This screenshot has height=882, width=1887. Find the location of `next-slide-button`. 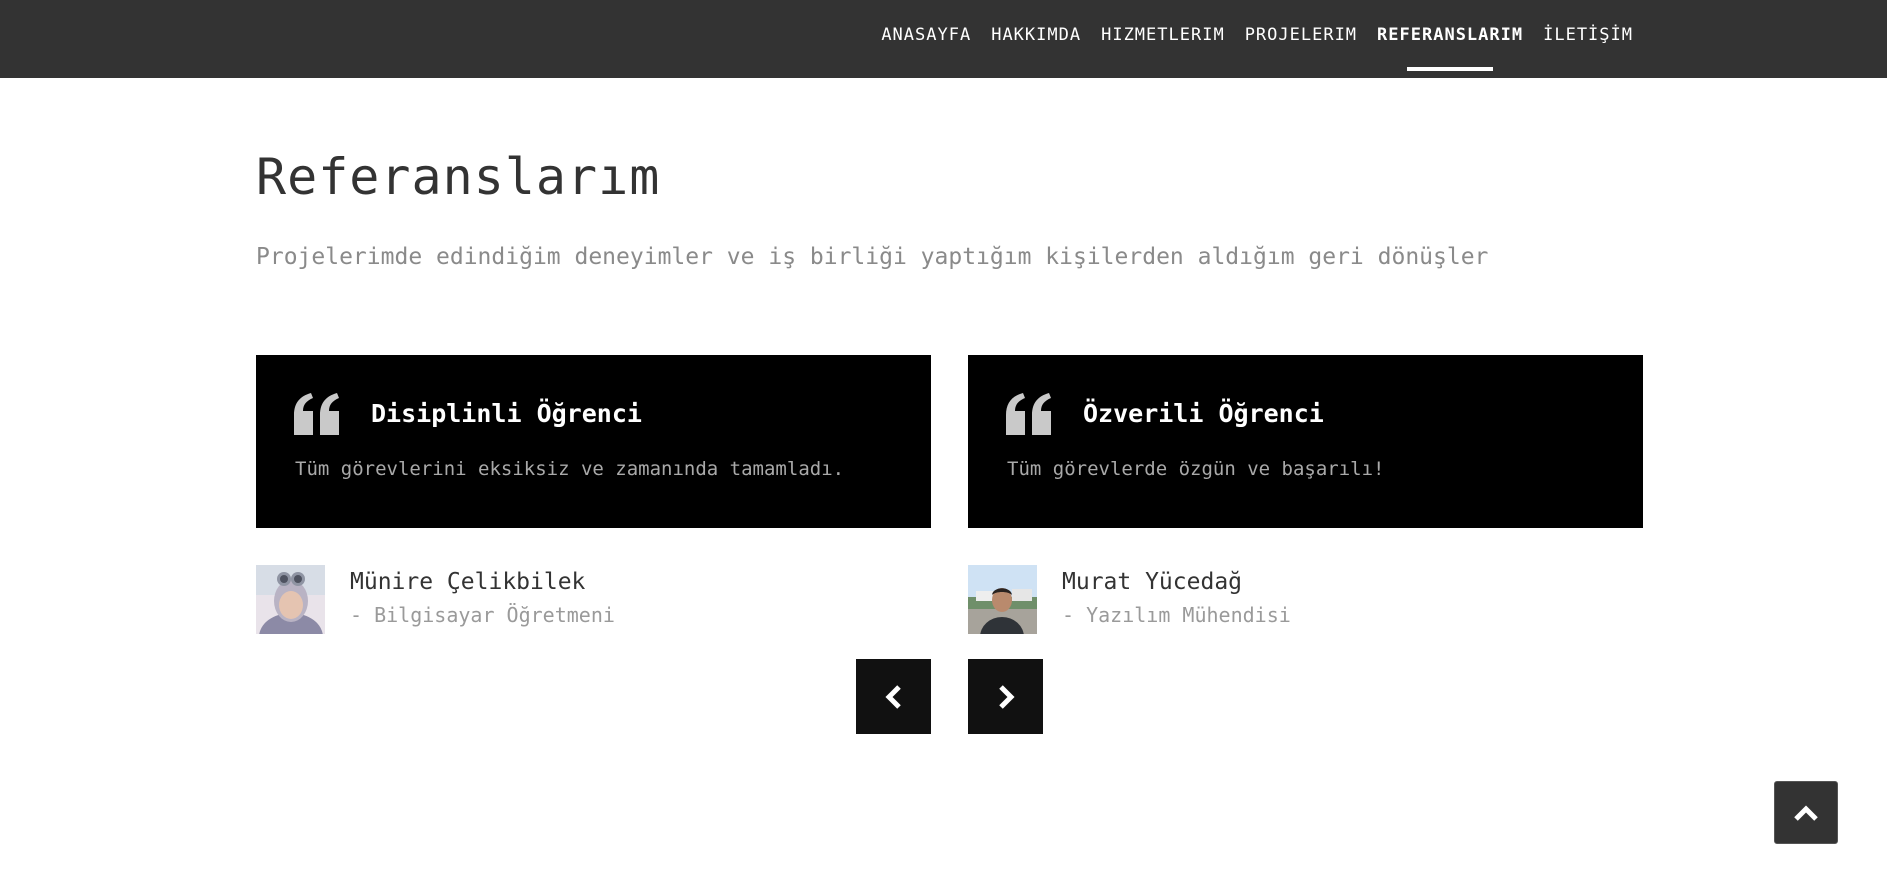

next-slide-button is located at coordinates (1005, 696).